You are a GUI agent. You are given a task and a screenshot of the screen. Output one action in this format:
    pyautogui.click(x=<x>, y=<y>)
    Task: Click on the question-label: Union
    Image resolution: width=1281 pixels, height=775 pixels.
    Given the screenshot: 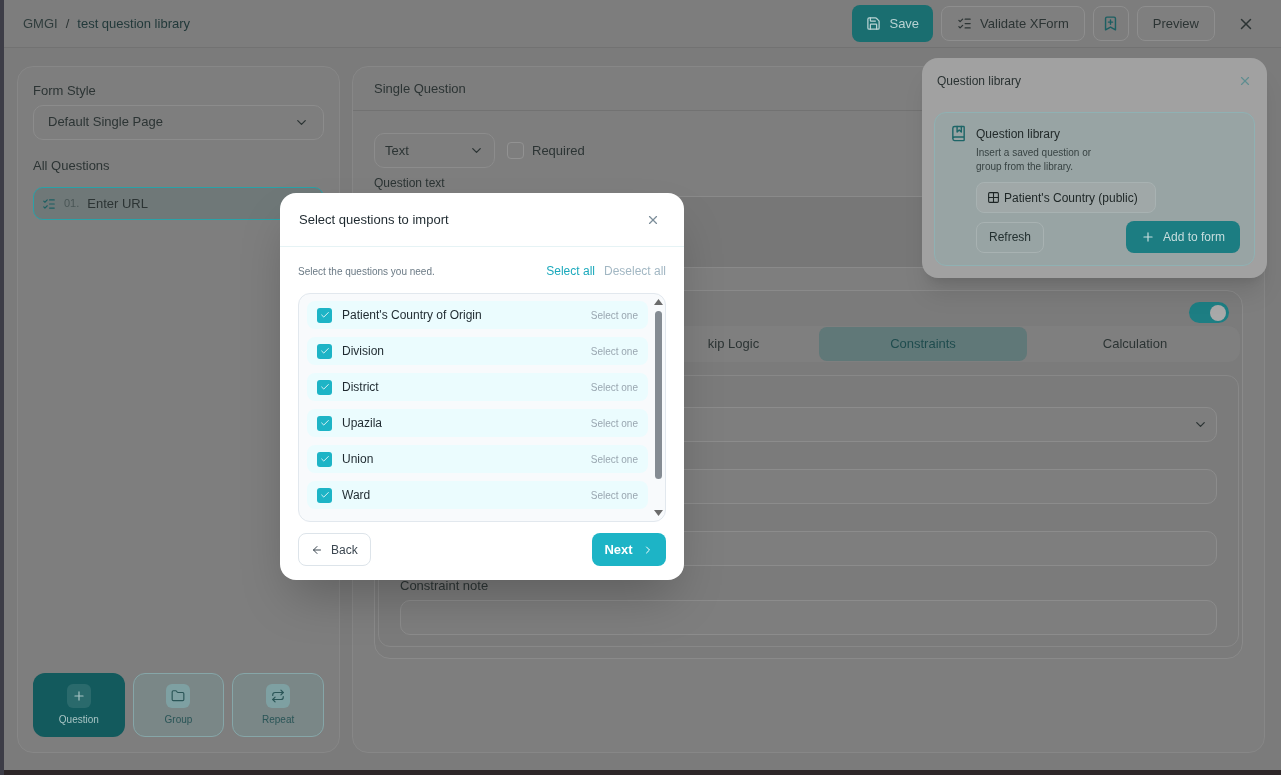 What is the action you would take?
    pyautogui.click(x=358, y=459)
    